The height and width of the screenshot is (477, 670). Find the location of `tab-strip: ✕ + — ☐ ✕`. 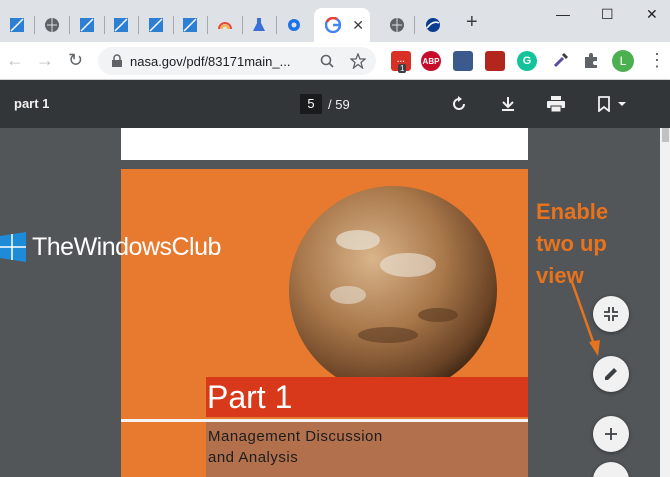

tab-strip: ✕ + — ☐ ✕ is located at coordinates (335, 21).